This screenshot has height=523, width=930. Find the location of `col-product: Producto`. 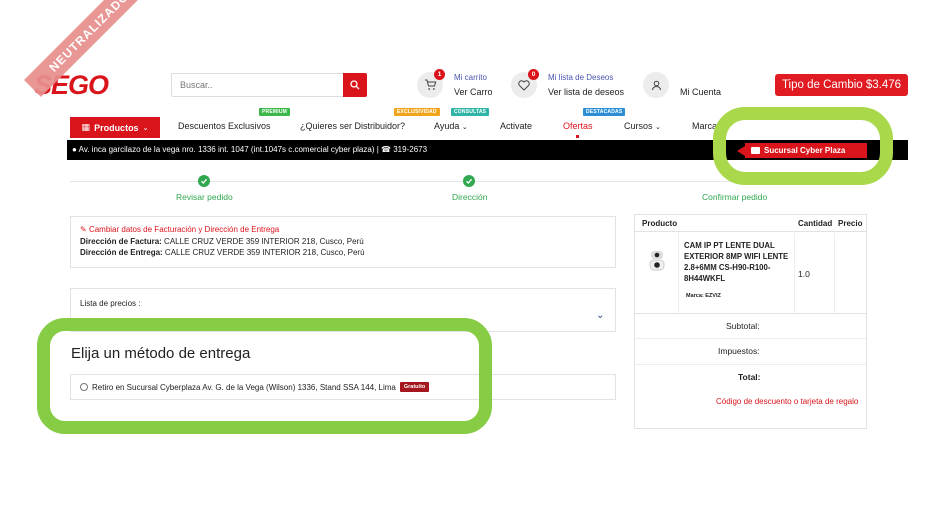

col-product: Producto is located at coordinates (660, 223).